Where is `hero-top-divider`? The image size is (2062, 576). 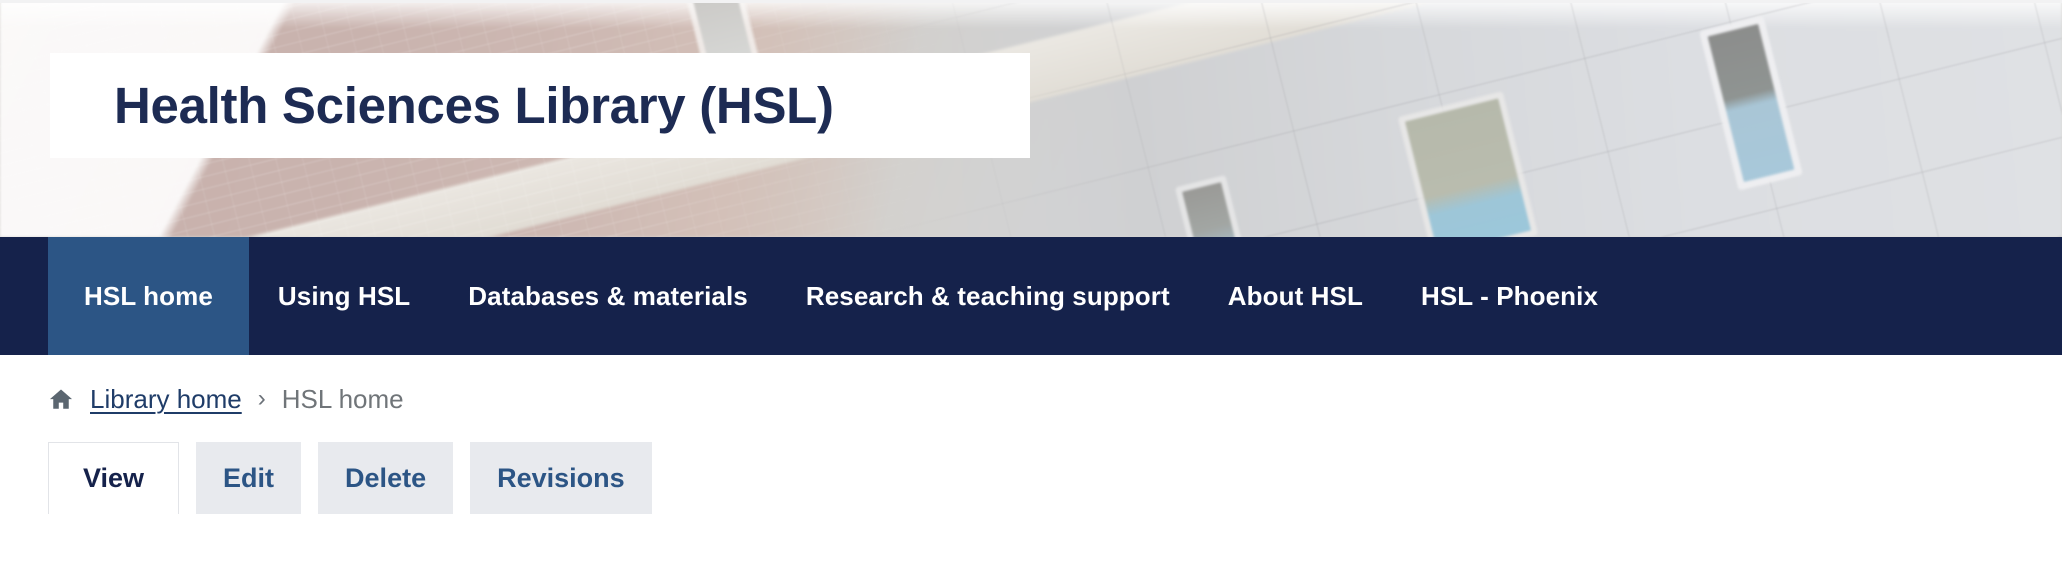 hero-top-divider is located at coordinates (1031, 1).